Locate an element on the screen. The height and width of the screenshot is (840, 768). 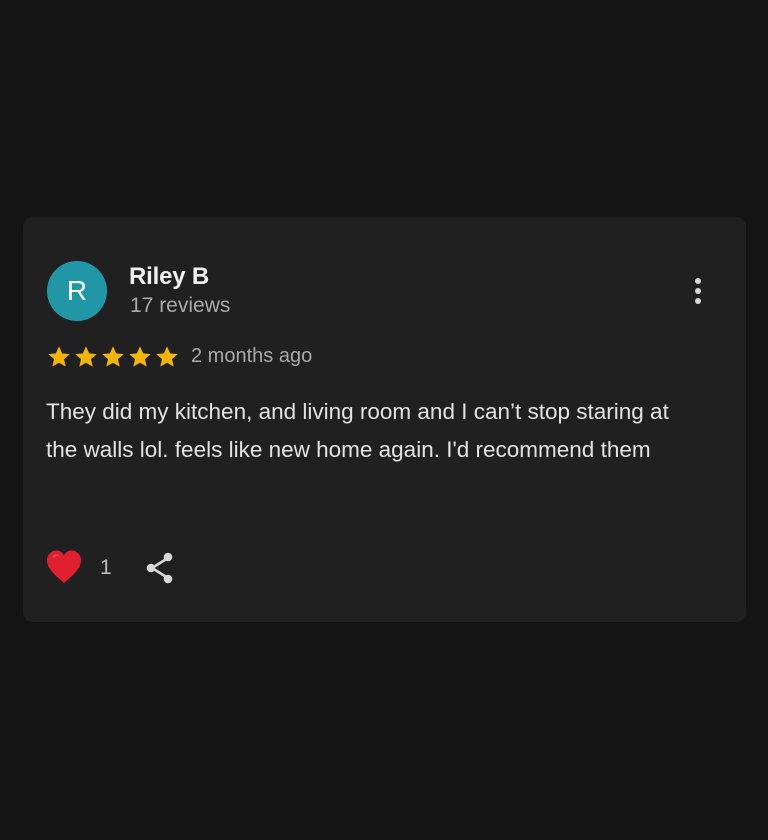
more-vert-icon is located at coordinates (698, 291).